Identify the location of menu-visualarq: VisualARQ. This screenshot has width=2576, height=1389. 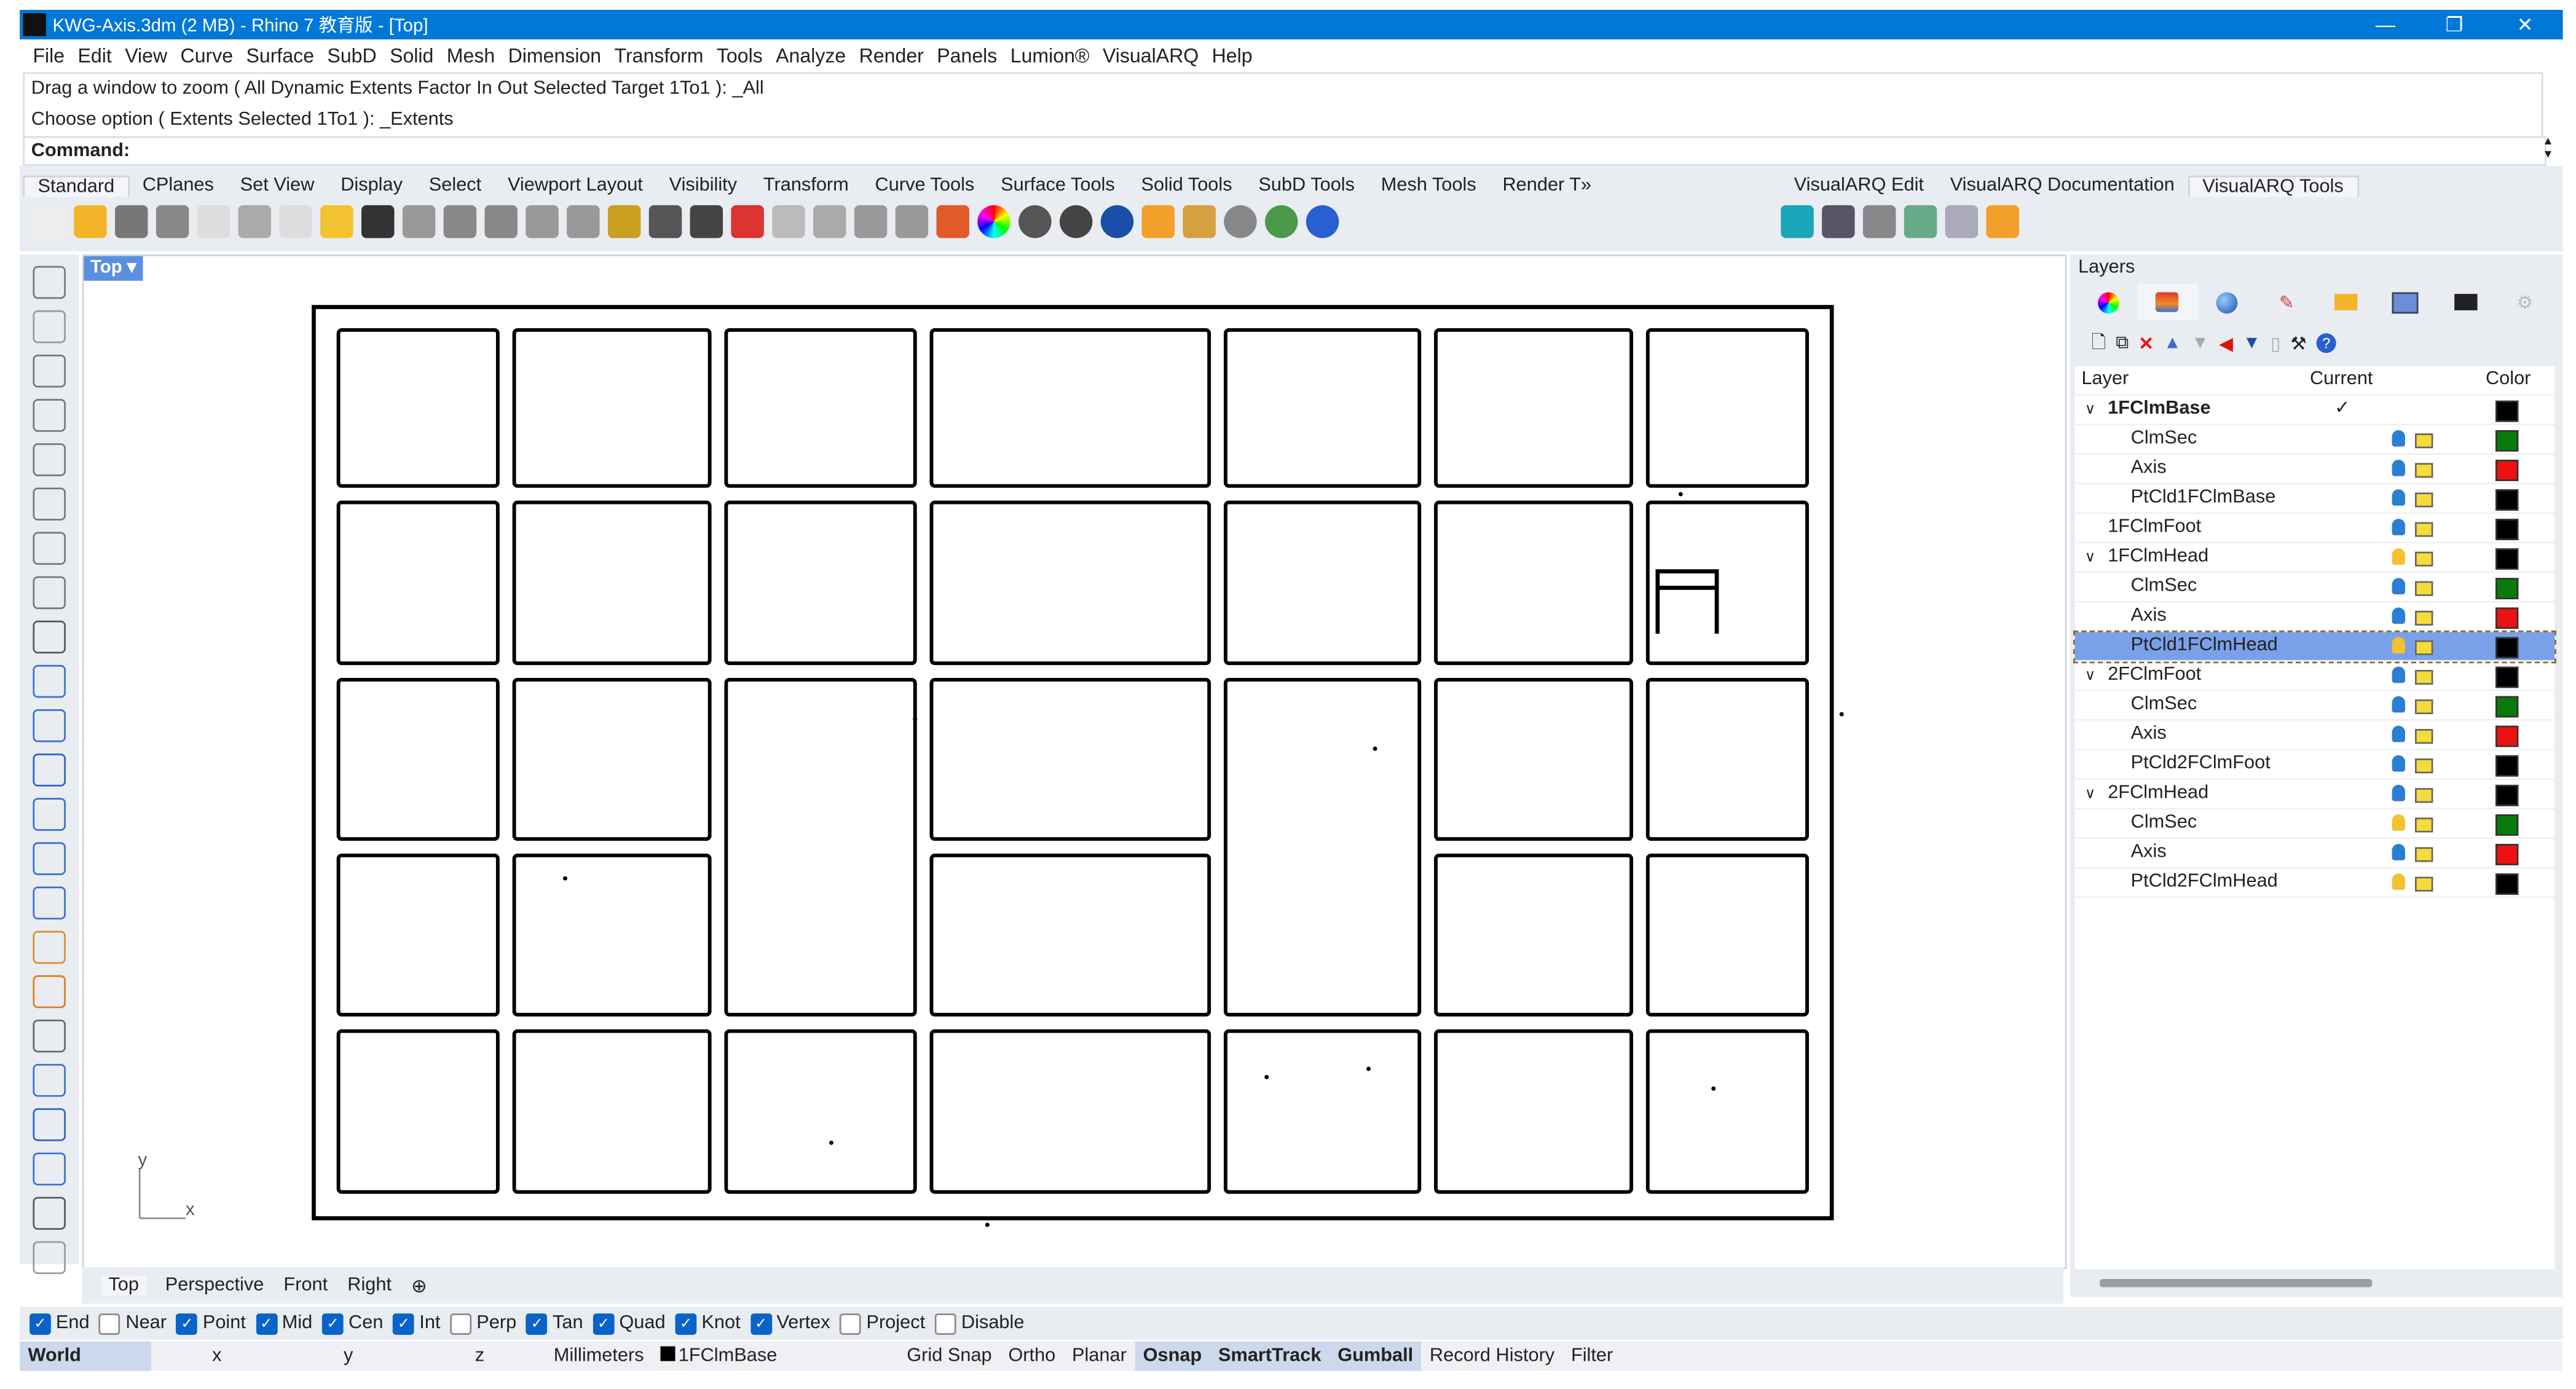
(1151, 55).